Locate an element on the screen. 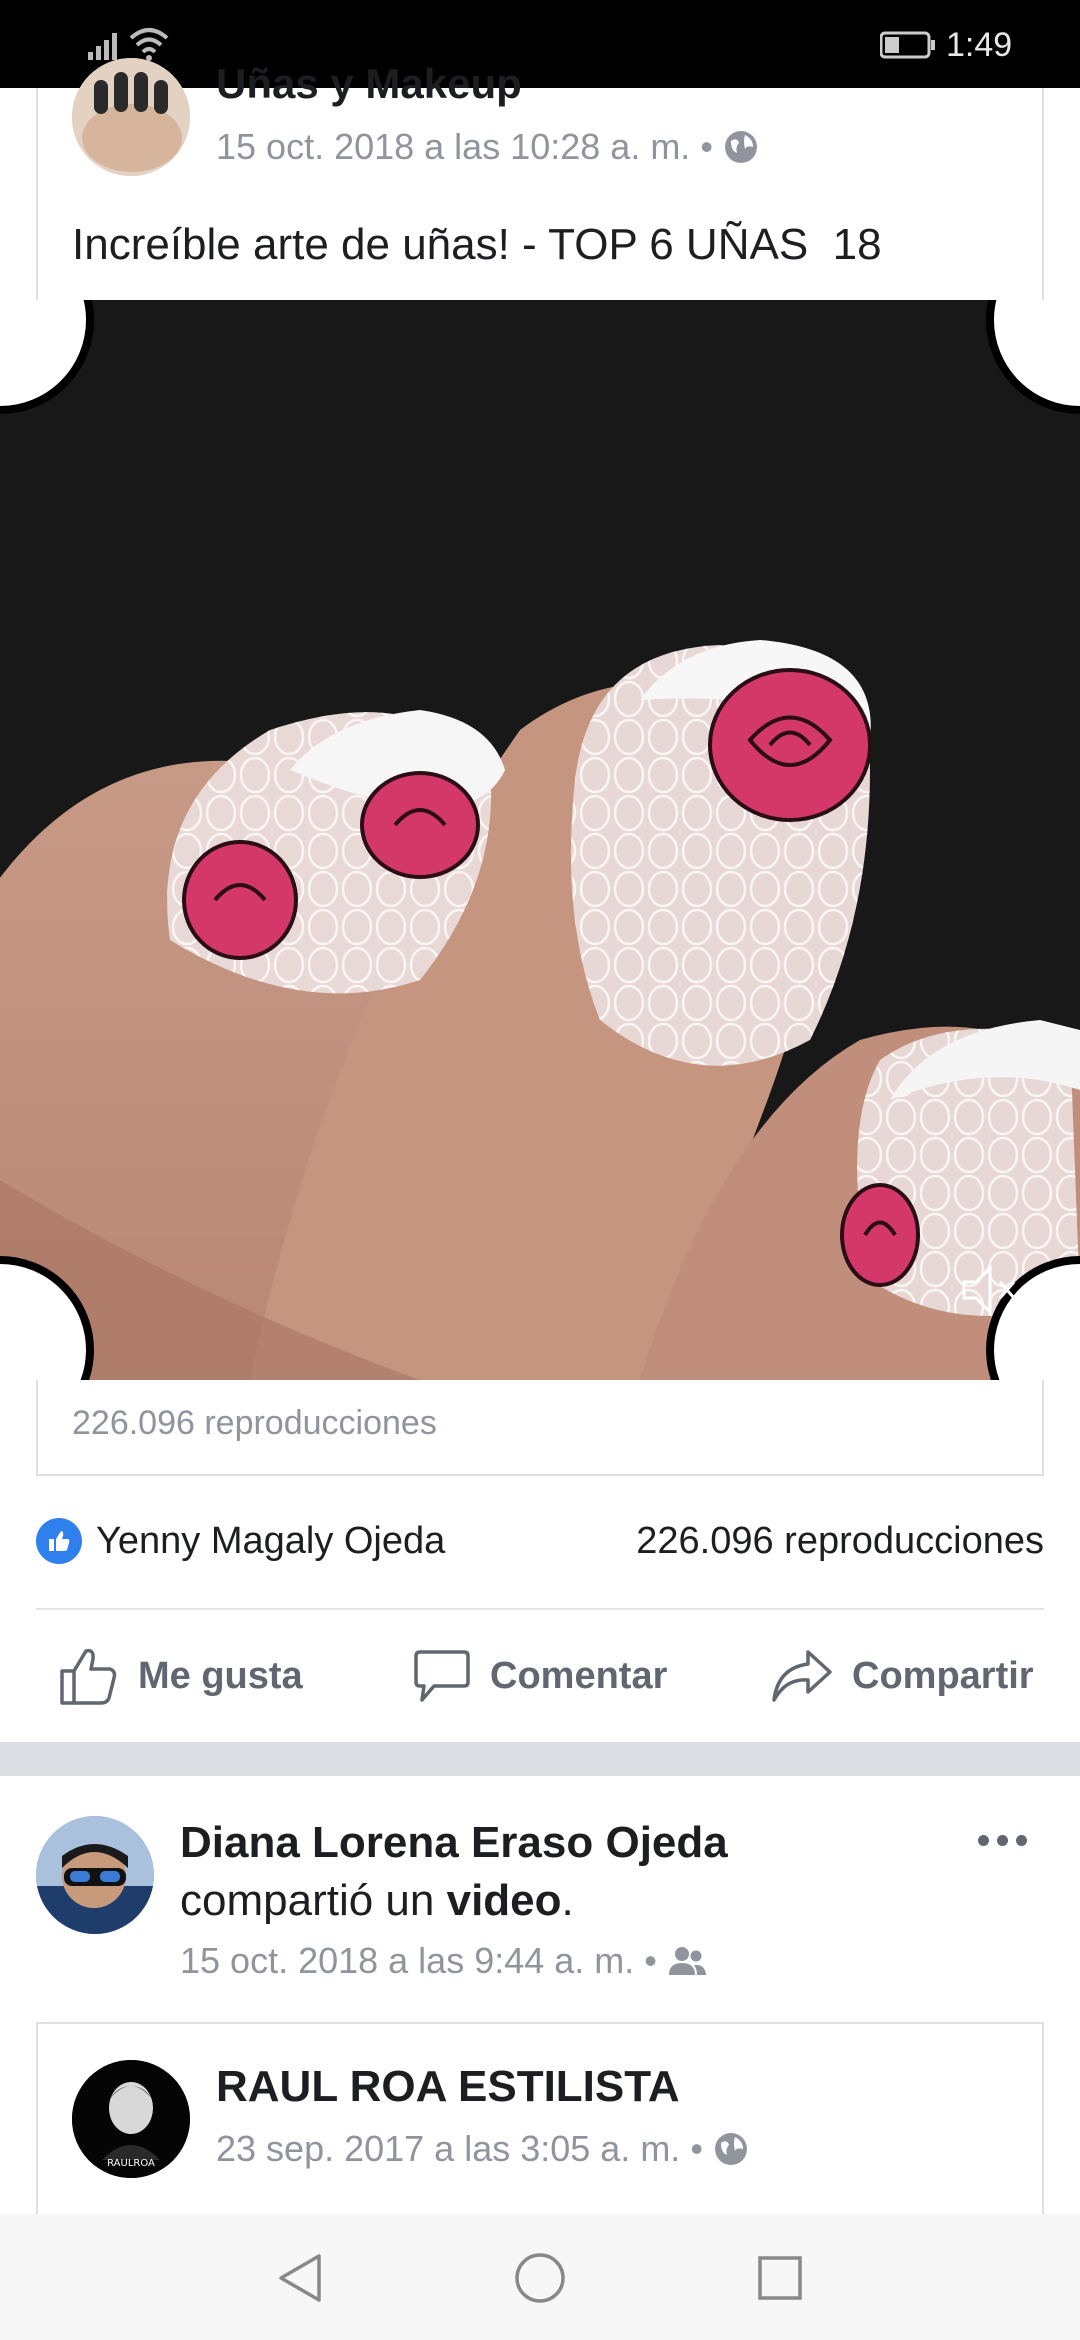  post-caption: Increíble arte de uñas! - TOP 6 UÑAS 18 is located at coordinates (477, 244).